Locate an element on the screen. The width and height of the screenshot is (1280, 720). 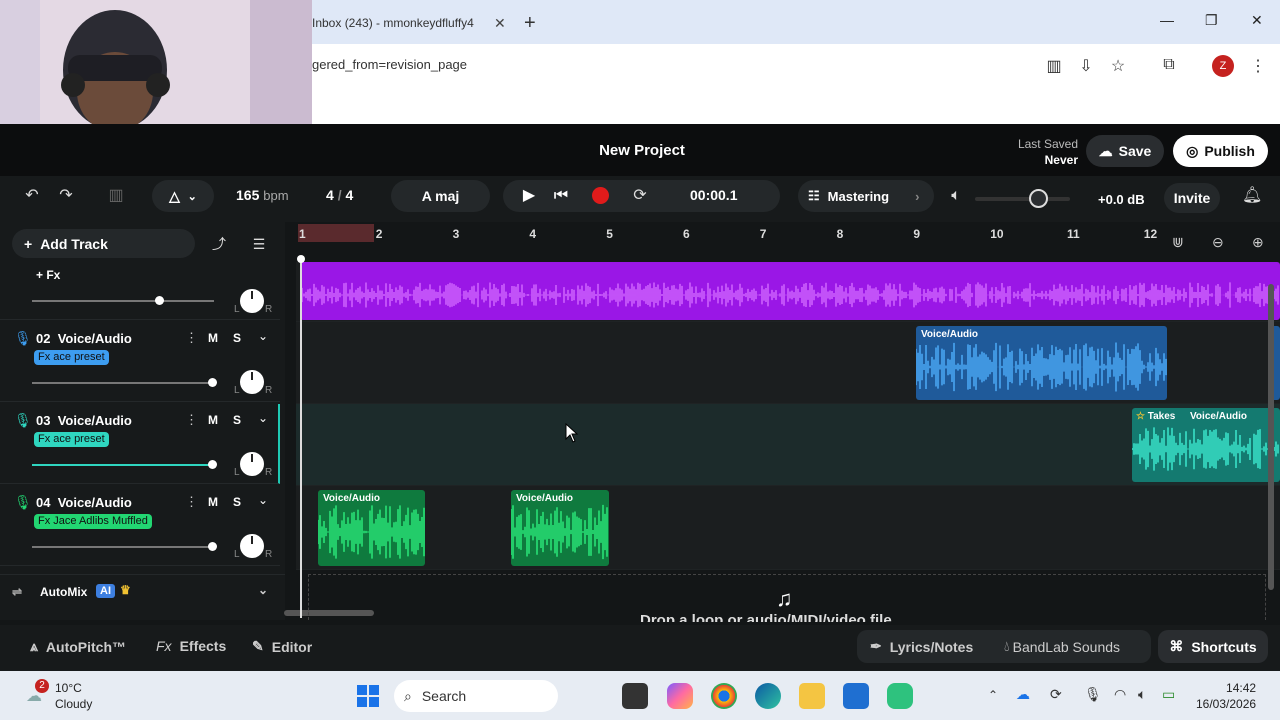
file-explorer-icon is located at coordinates (812, 696).